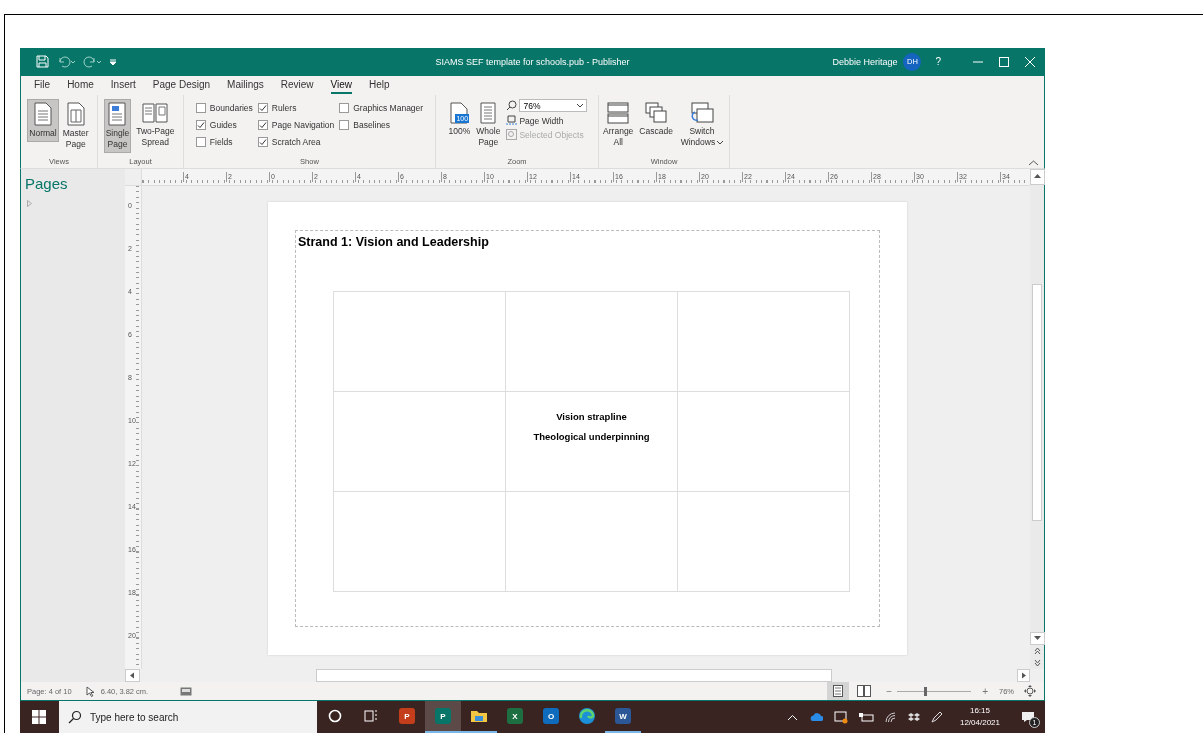  I want to click on ribbon-tab: Help, so click(379, 85).